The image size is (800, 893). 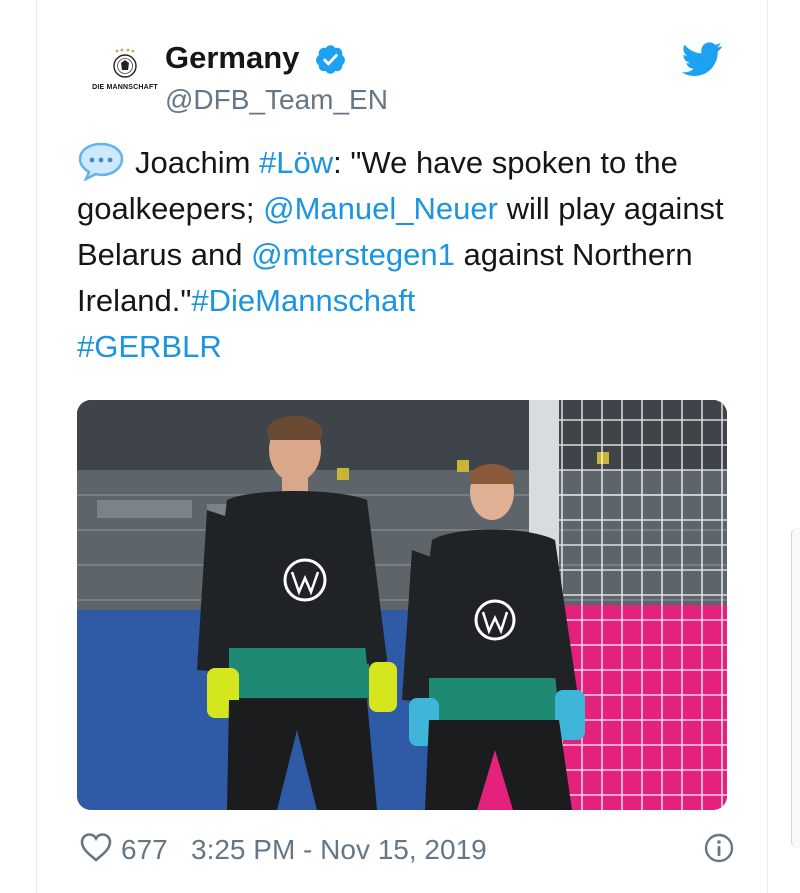 I want to click on timestamp: 3:25 PM - Nov 15, 2019, so click(x=339, y=850).